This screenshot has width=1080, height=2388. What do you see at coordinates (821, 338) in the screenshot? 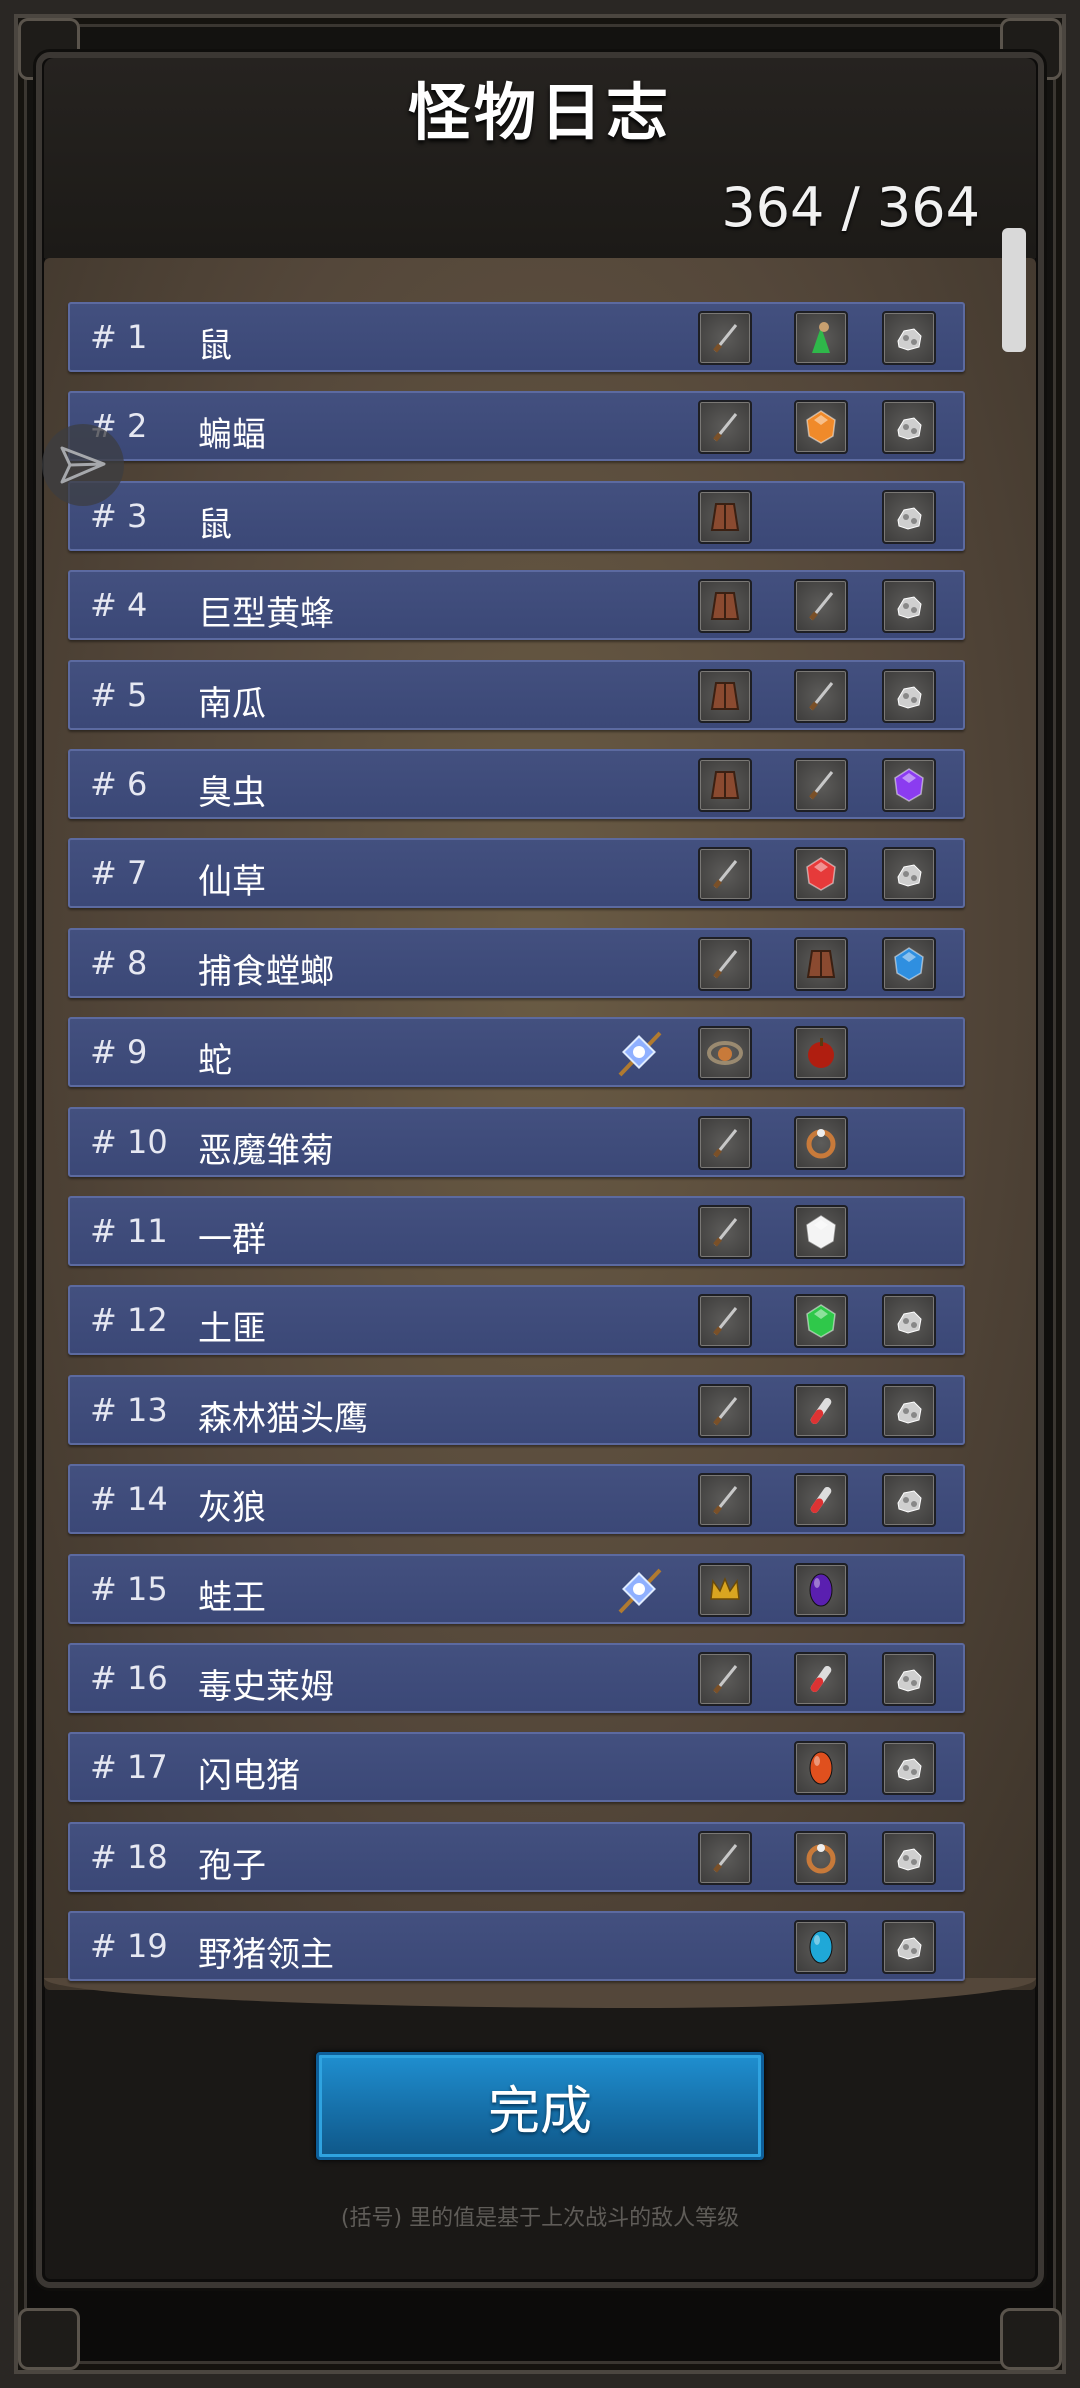
I see `herb-icon` at bounding box center [821, 338].